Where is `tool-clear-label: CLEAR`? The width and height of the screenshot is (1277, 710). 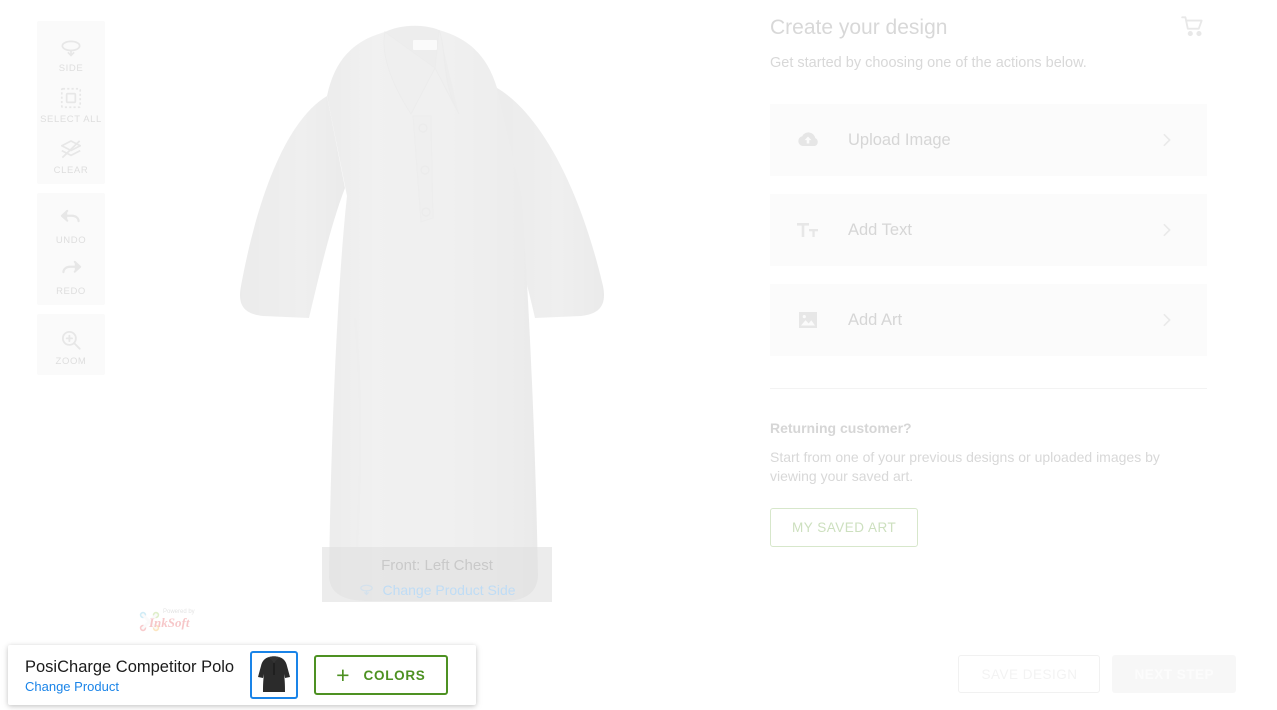
tool-clear-label: CLEAR is located at coordinates (71, 170).